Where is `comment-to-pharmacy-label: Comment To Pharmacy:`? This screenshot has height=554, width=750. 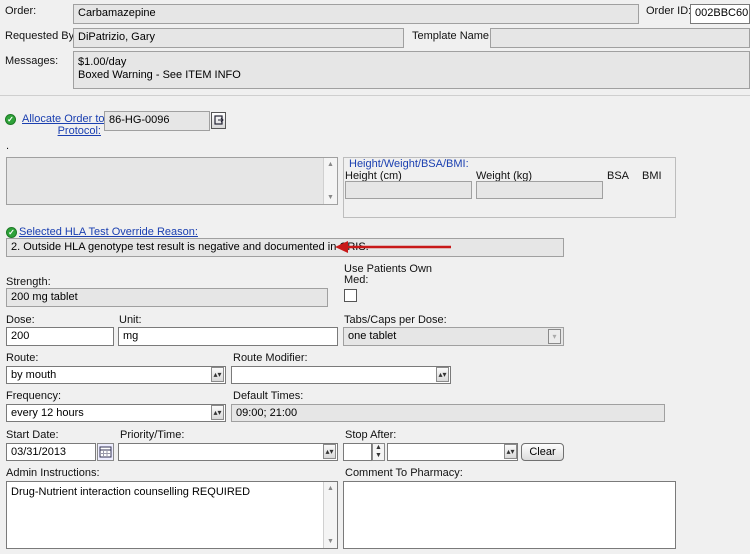 comment-to-pharmacy-label: Comment To Pharmacy: is located at coordinates (404, 473).